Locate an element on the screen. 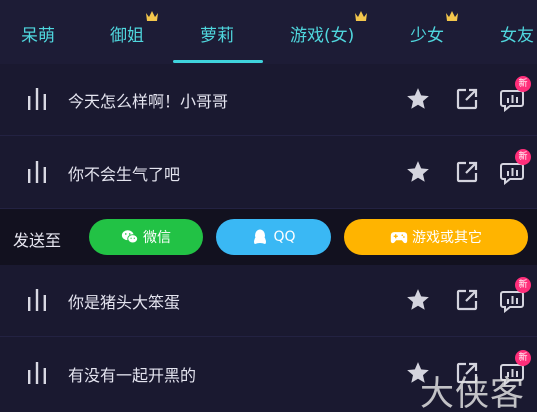  send-to-bar: 发送至 微信 QQ 游戏或其它 is located at coordinates (268, 237).